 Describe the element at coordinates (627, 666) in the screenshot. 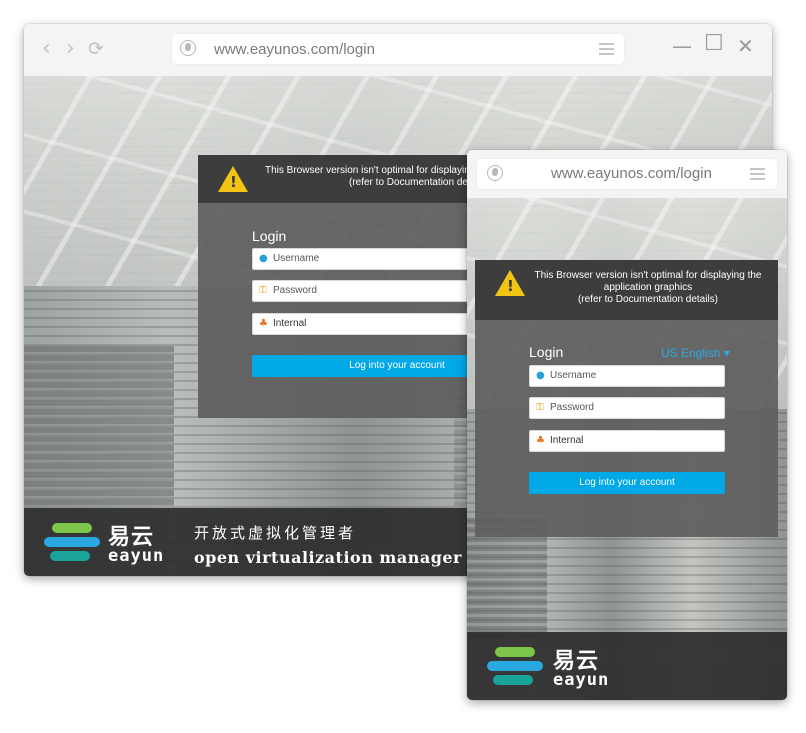

I see `branding-footer: 易云 eayun` at that location.